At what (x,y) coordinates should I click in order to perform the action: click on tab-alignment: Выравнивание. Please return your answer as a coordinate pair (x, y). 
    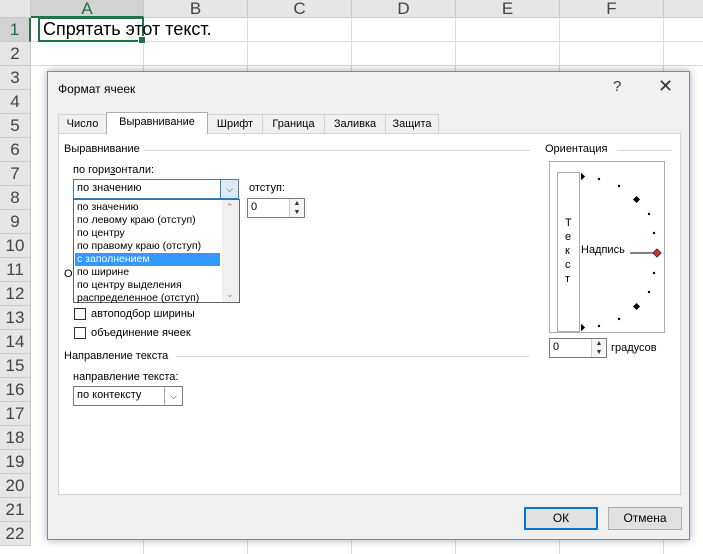
    Looking at the image, I should click on (157, 123).